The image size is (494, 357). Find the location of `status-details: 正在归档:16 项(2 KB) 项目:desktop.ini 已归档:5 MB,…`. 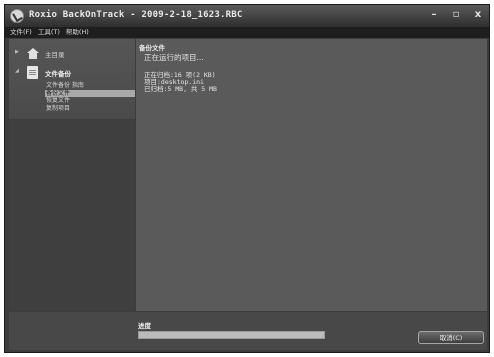

status-details: 正在归档:16 项(2 KB) 项目:desktop.ini 已归档:5 MB,… is located at coordinates (180, 82).